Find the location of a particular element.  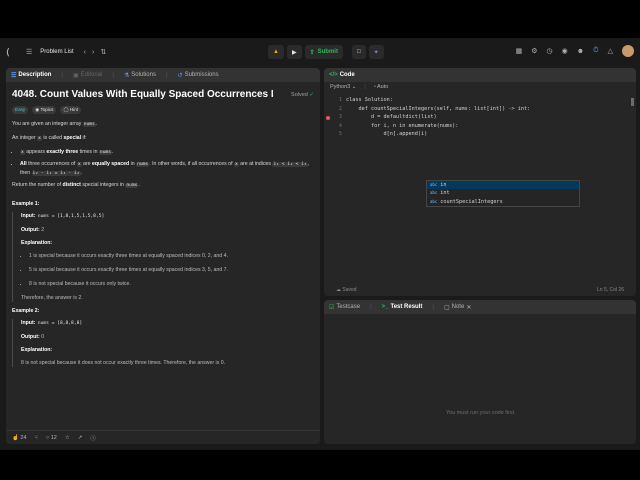

bold-text: distinct is located at coordinates (71, 185).